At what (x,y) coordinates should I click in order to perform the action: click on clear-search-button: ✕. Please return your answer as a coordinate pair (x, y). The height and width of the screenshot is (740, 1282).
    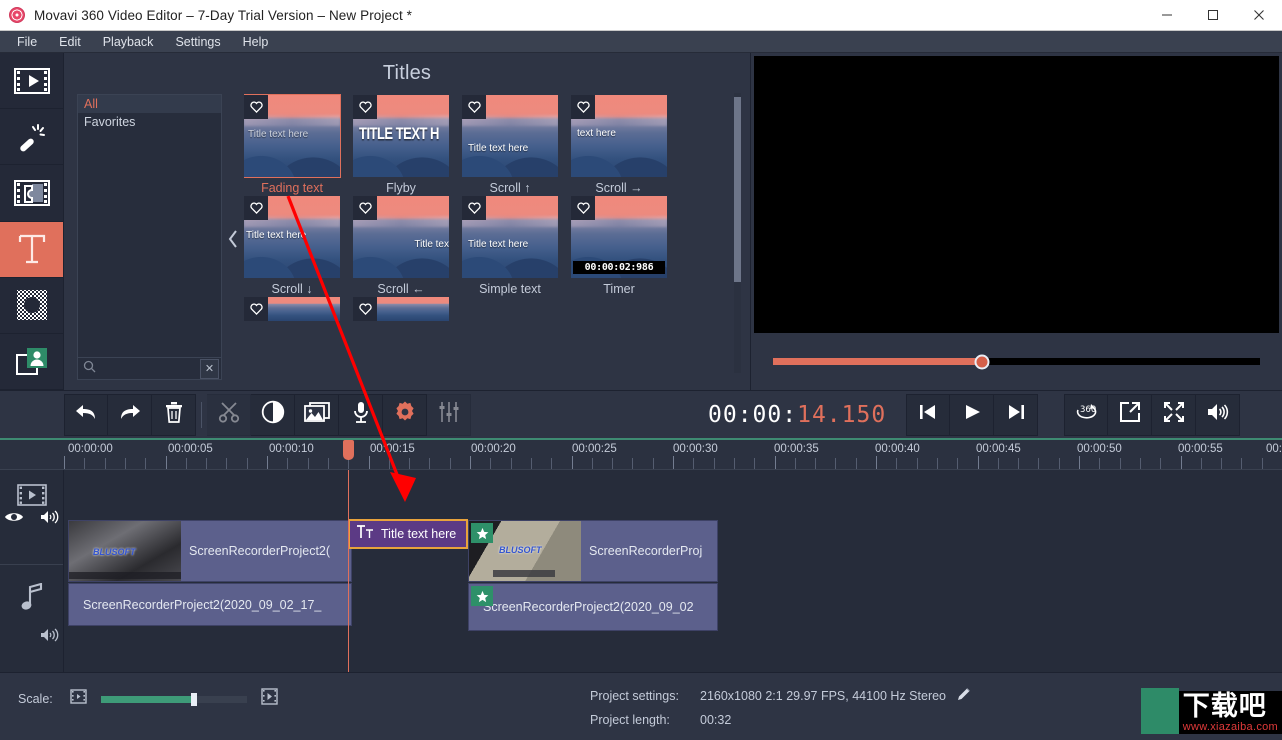
    Looking at the image, I should click on (209, 368).